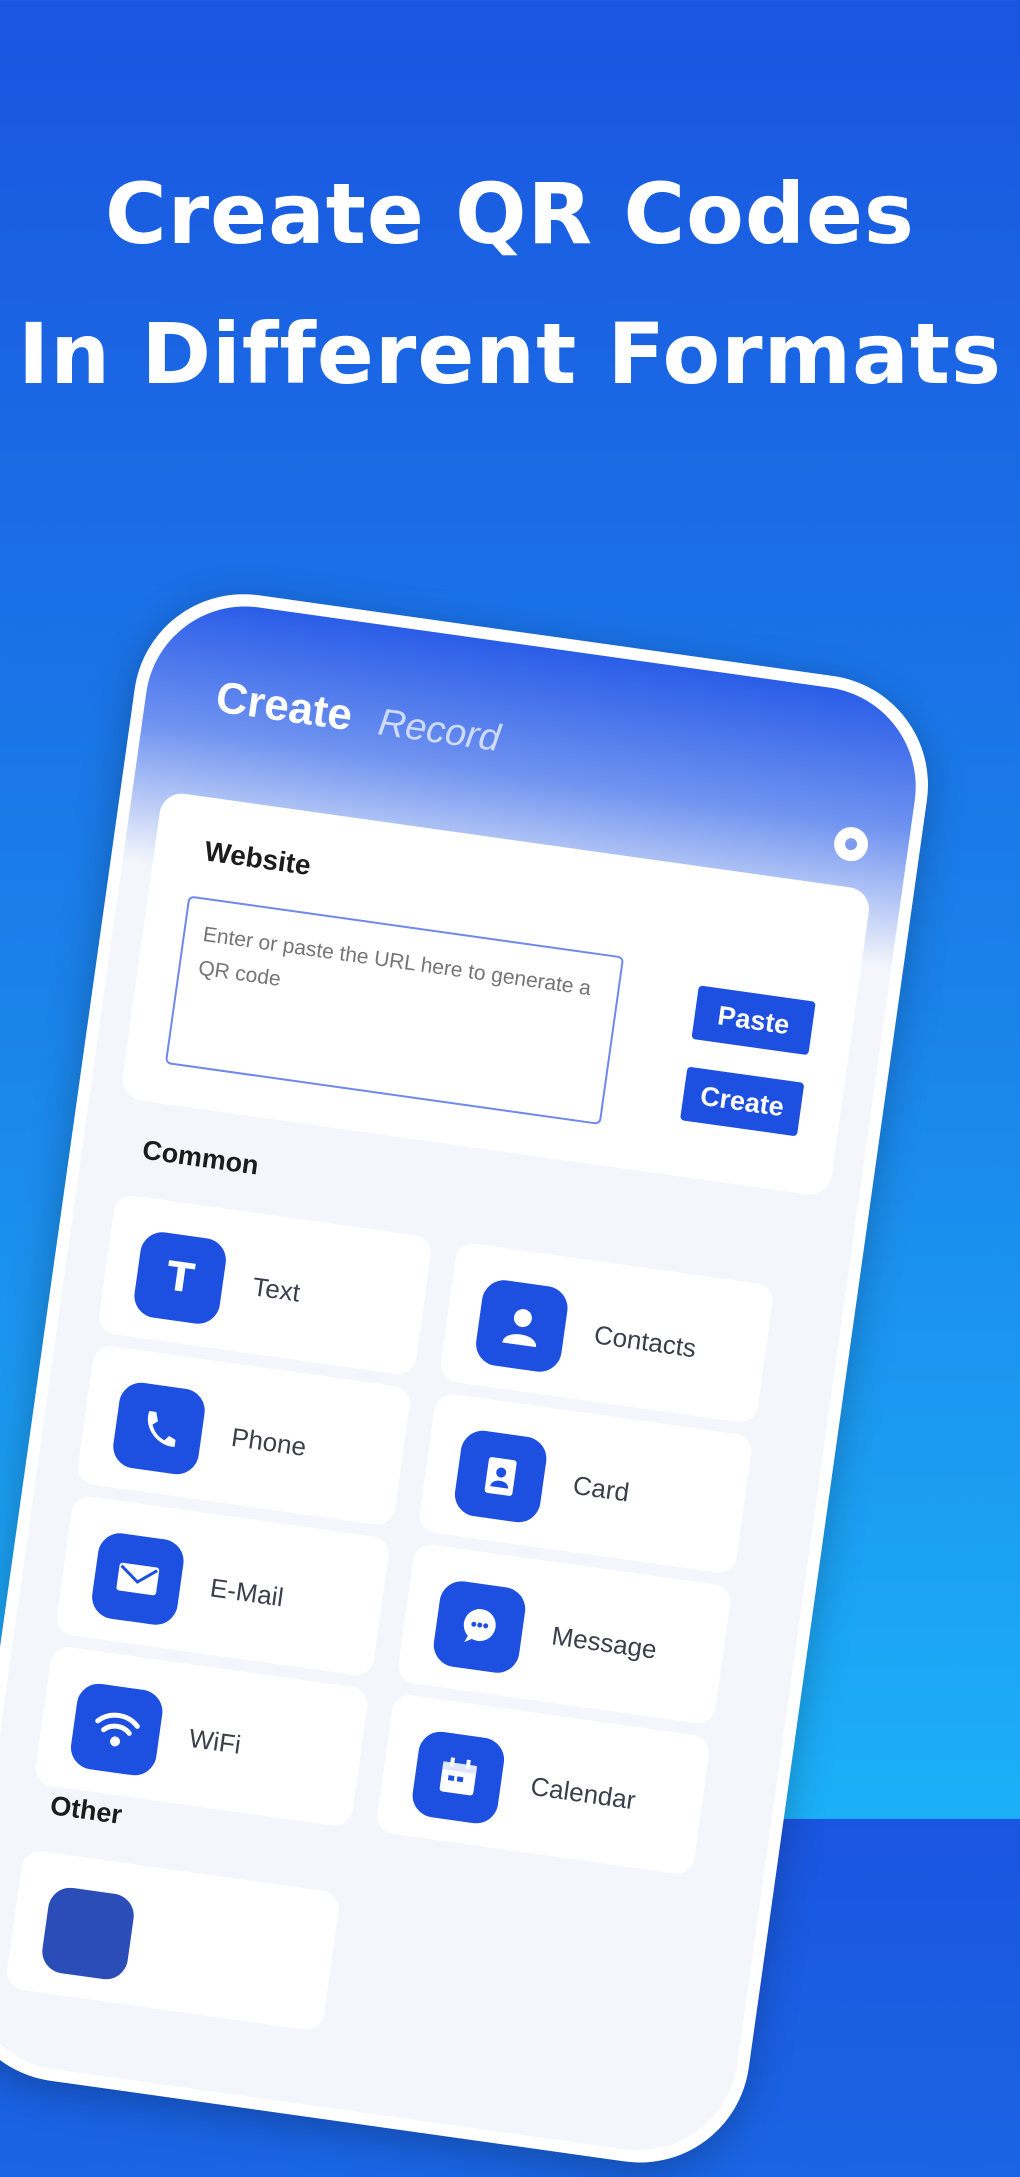 The width and height of the screenshot is (1020, 2177). What do you see at coordinates (851, 844) in the screenshot?
I see `settings-icon` at bounding box center [851, 844].